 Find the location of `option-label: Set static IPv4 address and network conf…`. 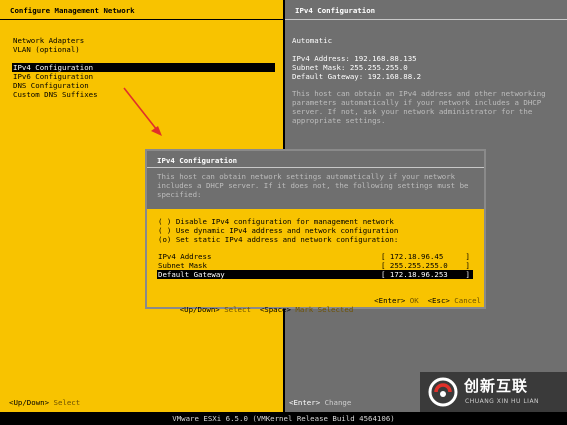

option-label: Set static IPv4 address and network conf… is located at coordinates (287, 239).